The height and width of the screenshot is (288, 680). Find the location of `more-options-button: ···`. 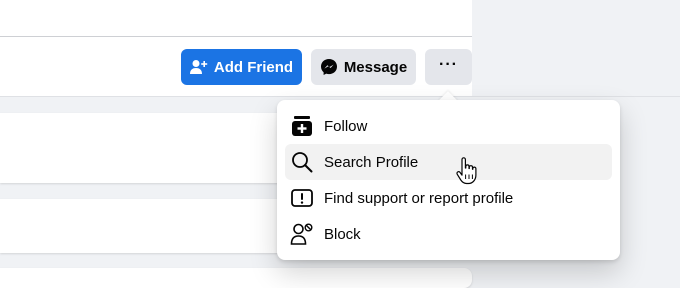

more-options-button: ··· is located at coordinates (448, 67).